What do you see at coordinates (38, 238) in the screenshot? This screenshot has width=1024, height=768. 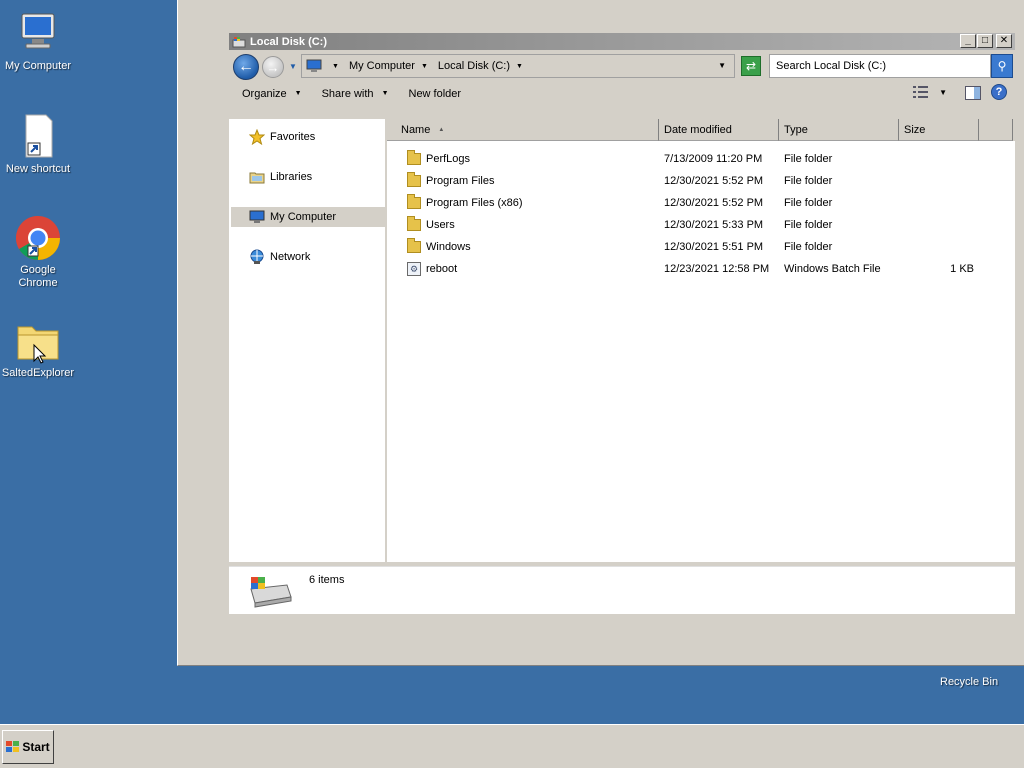 I see `chrome-icon` at bounding box center [38, 238].